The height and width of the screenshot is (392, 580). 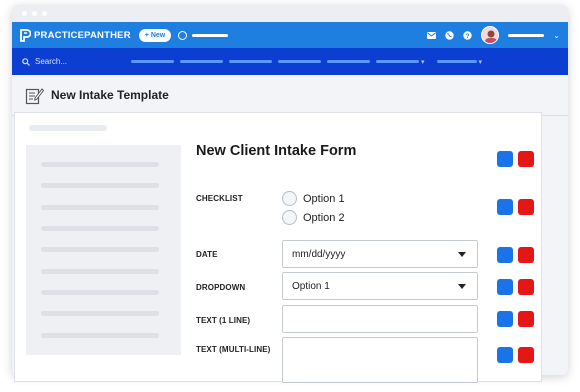 I want to click on text-single-input, so click(x=380, y=319).